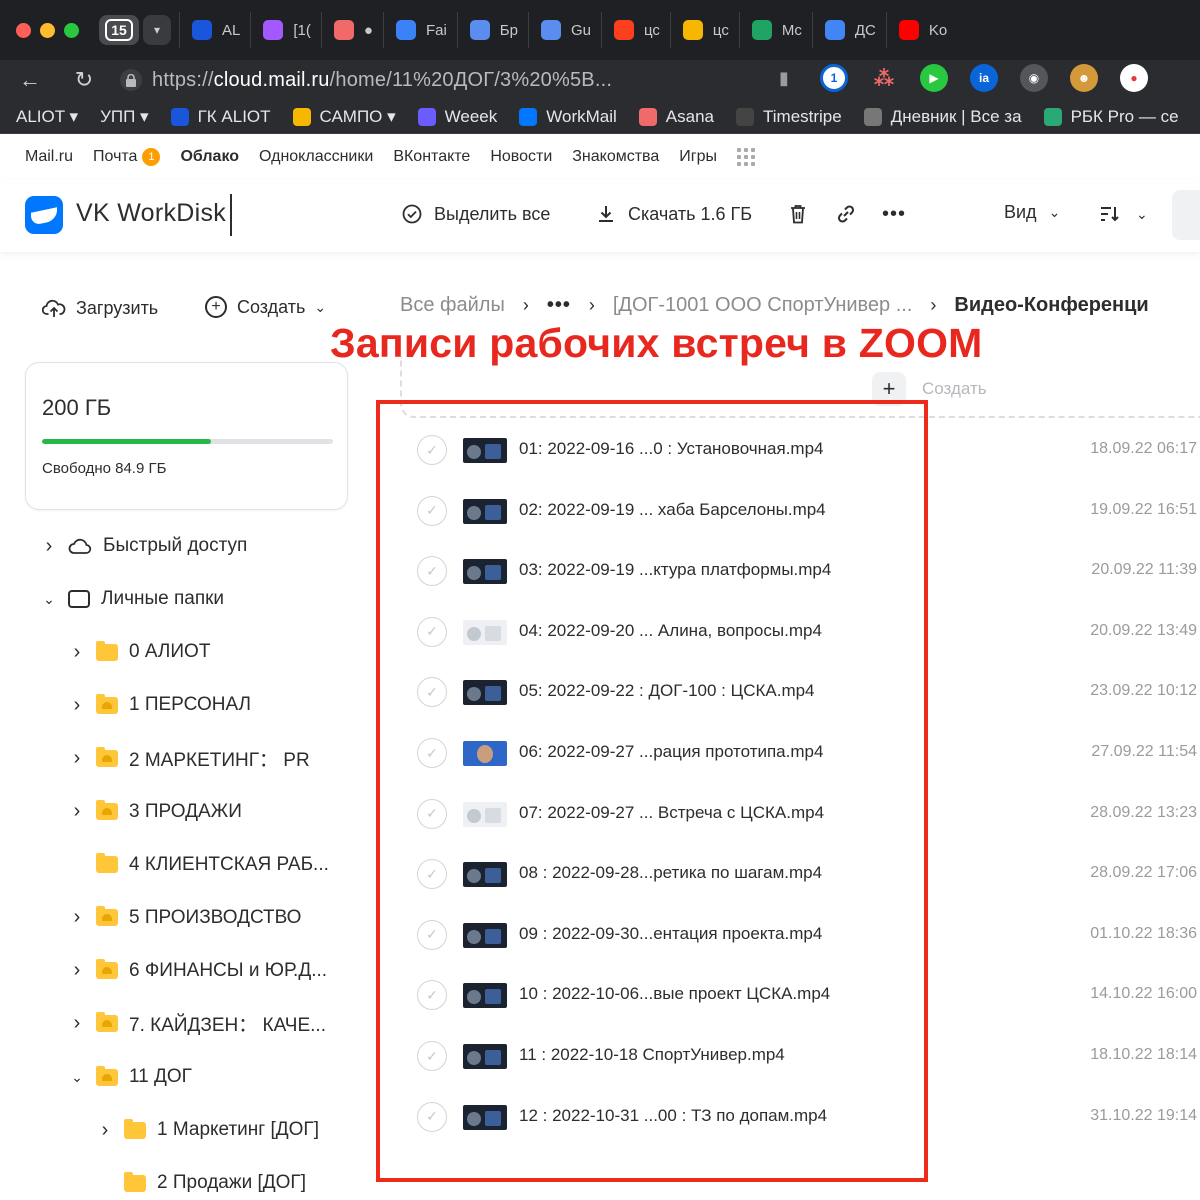 The width and height of the screenshot is (1200, 1200). I want to click on chevron-down-icon: ⌄, so click(77, 1077).